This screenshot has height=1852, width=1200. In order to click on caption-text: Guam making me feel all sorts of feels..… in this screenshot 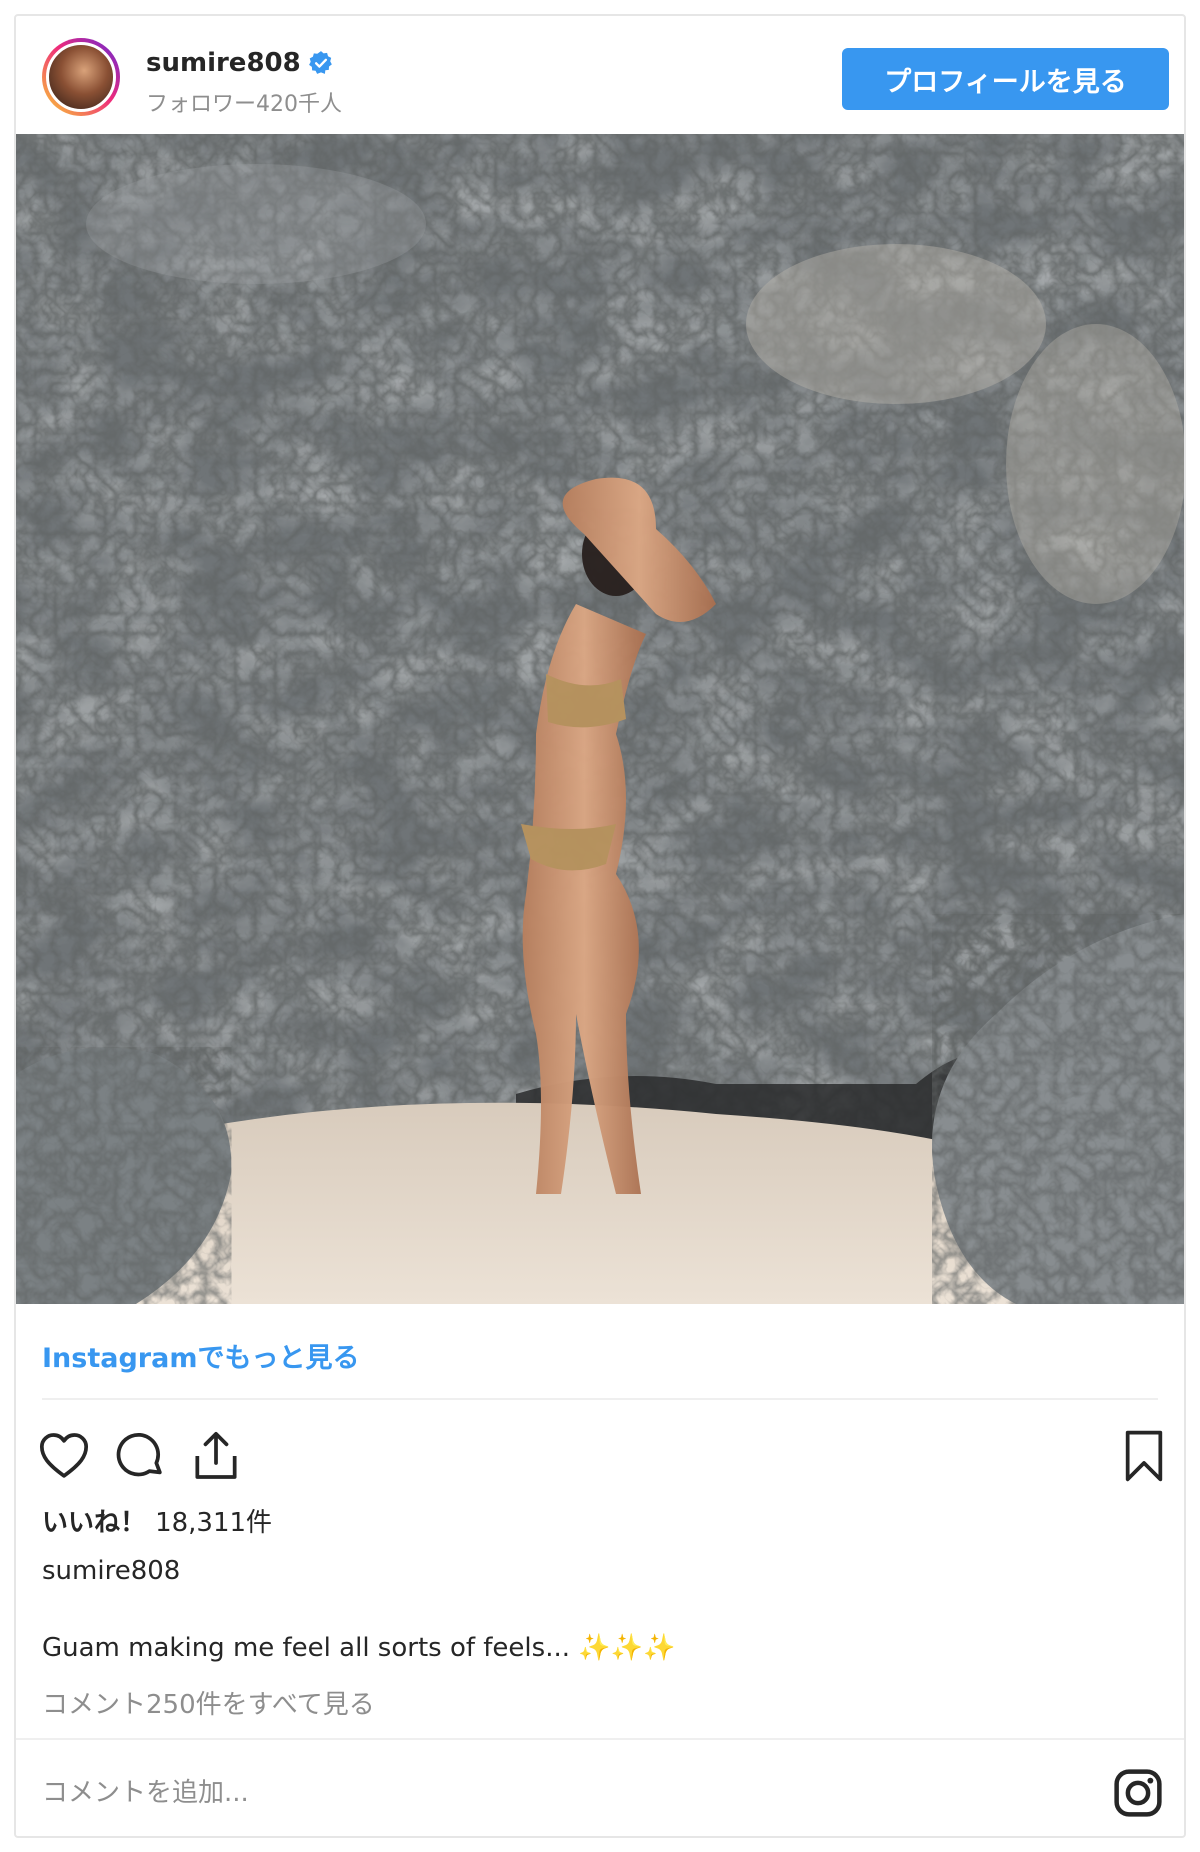, I will do `click(359, 1648)`.